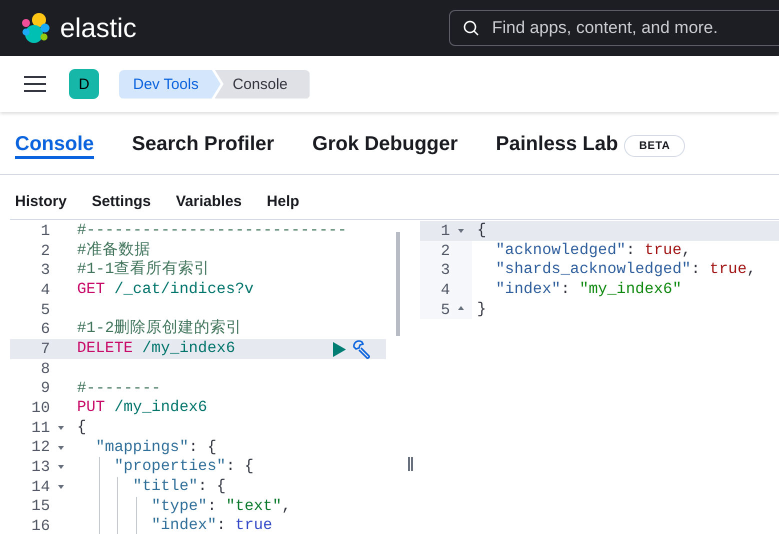 The image size is (779, 534). Describe the element at coordinates (339, 350) in the screenshot. I see `play-icon` at that location.